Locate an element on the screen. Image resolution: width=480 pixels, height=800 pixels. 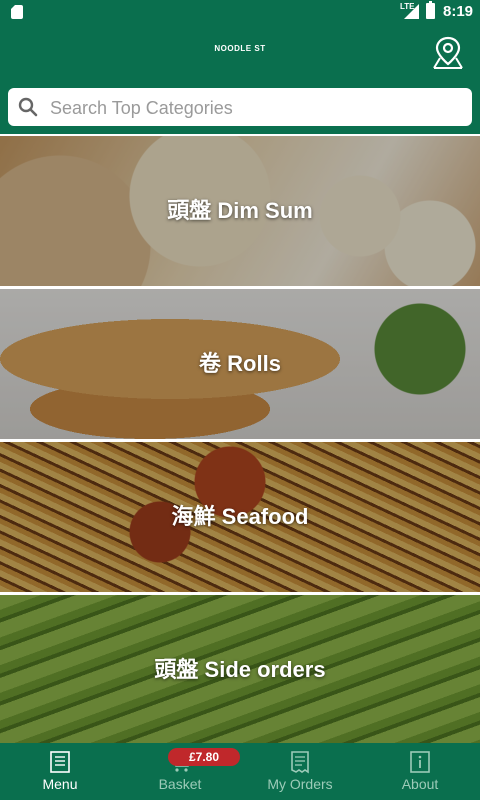
tab-about: About is located at coordinates (420, 771).